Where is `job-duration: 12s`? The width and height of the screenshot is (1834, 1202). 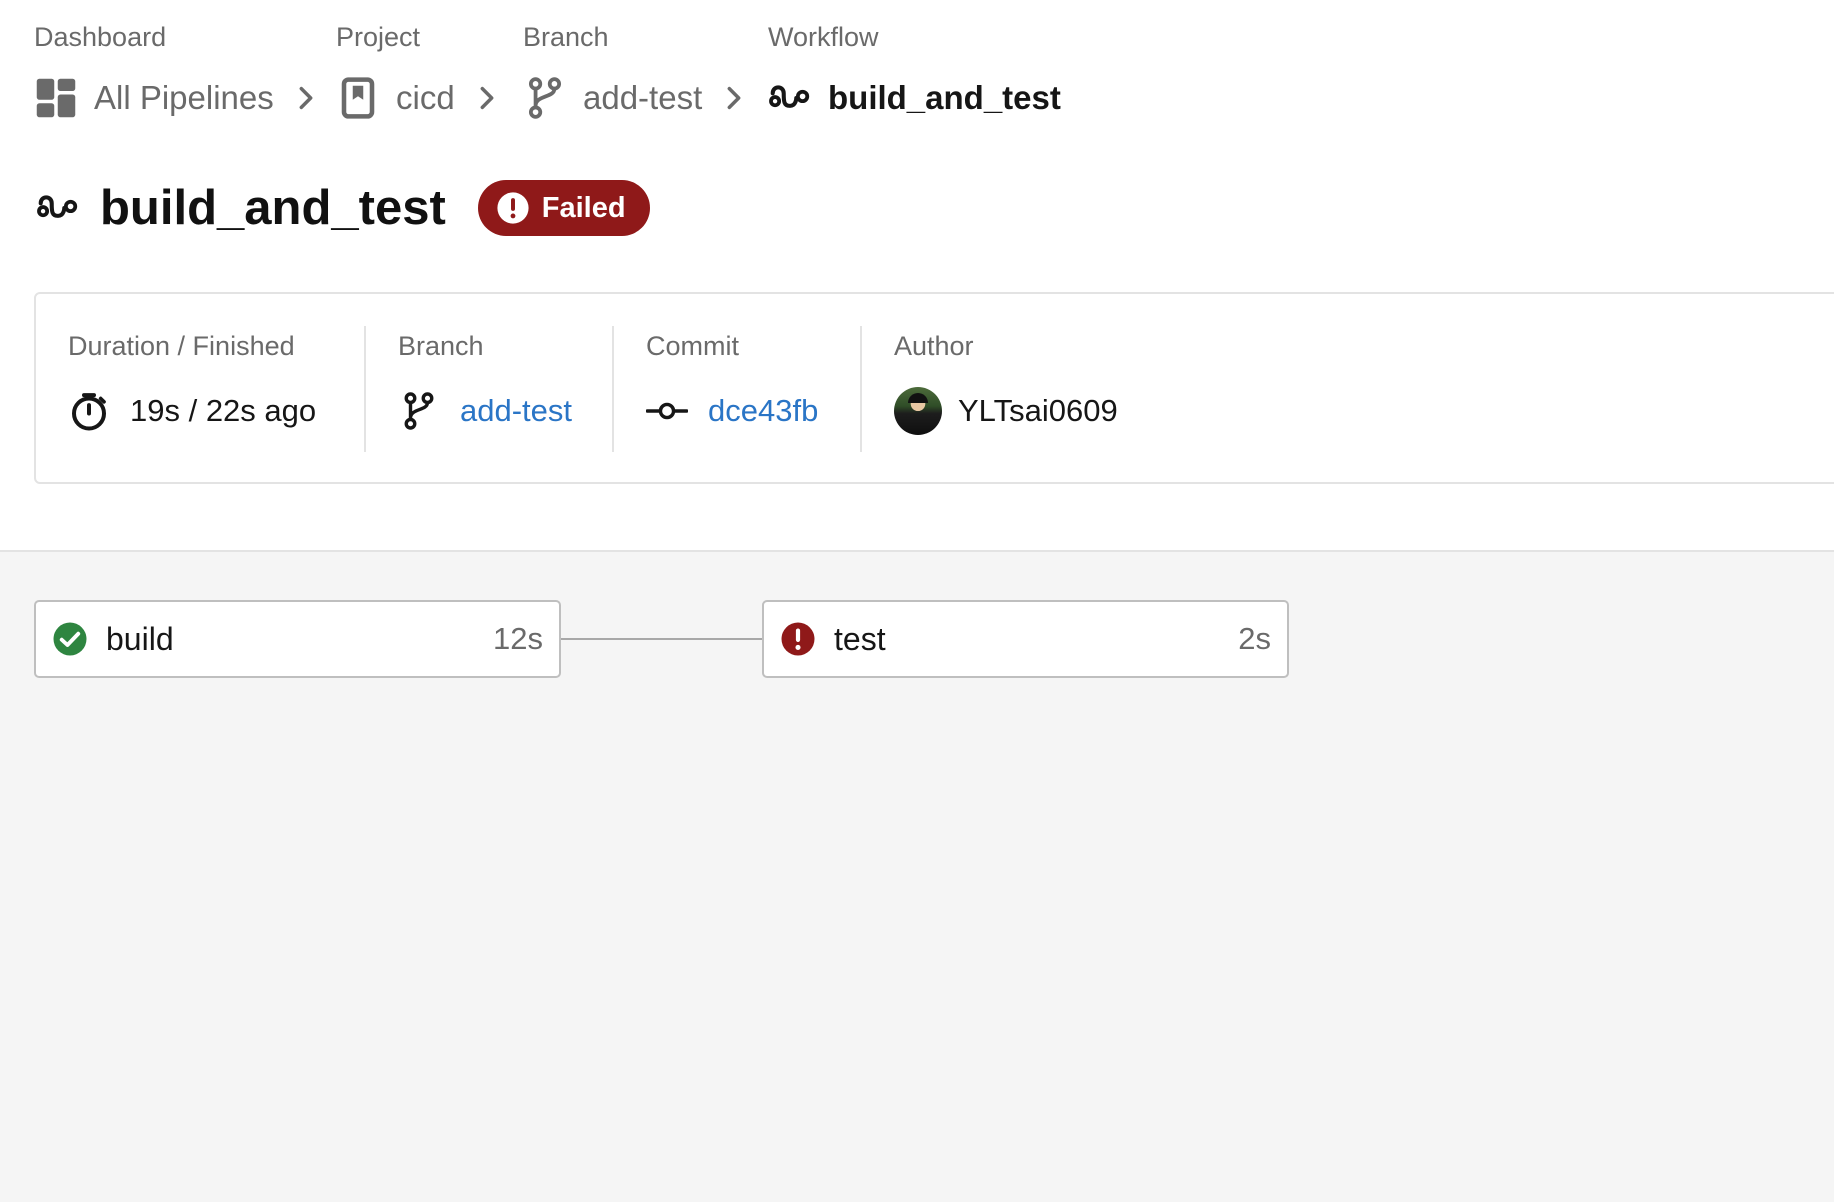 job-duration: 12s is located at coordinates (518, 638).